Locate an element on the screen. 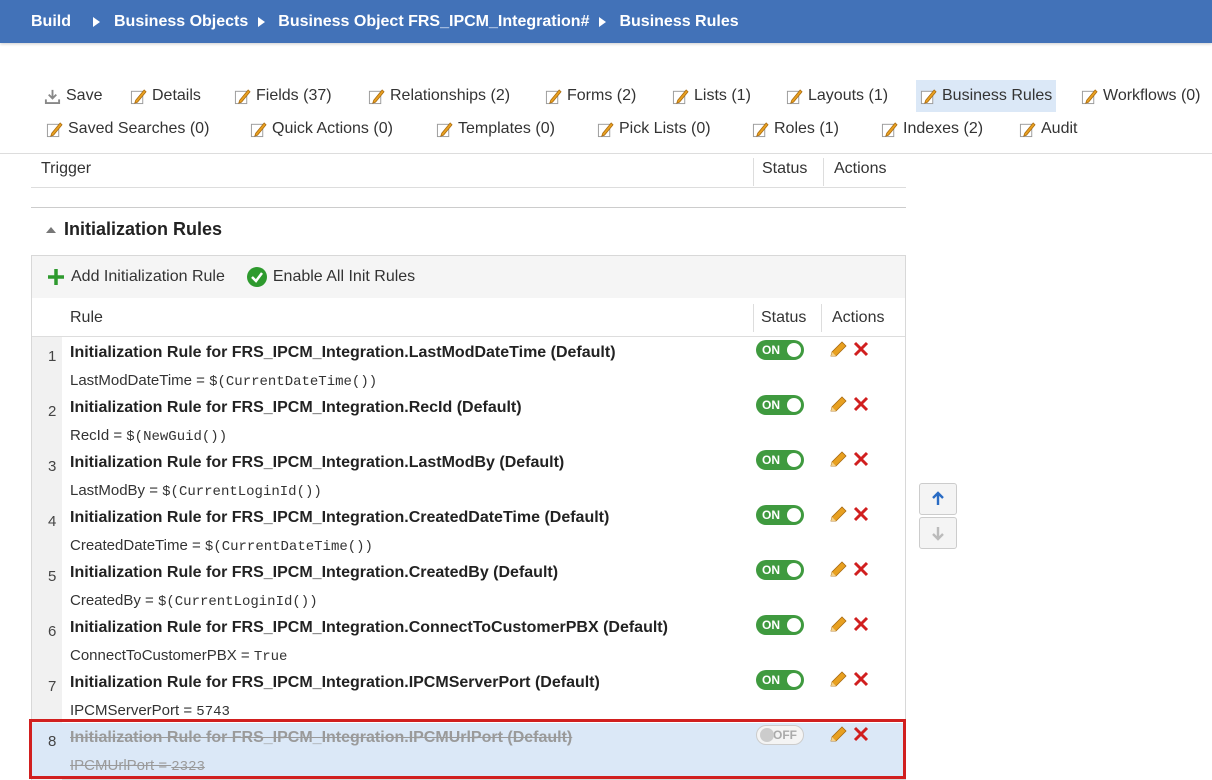 This screenshot has width=1212, height=780. tab-business-rules: Business Rules is located at coordinates (986, 96).